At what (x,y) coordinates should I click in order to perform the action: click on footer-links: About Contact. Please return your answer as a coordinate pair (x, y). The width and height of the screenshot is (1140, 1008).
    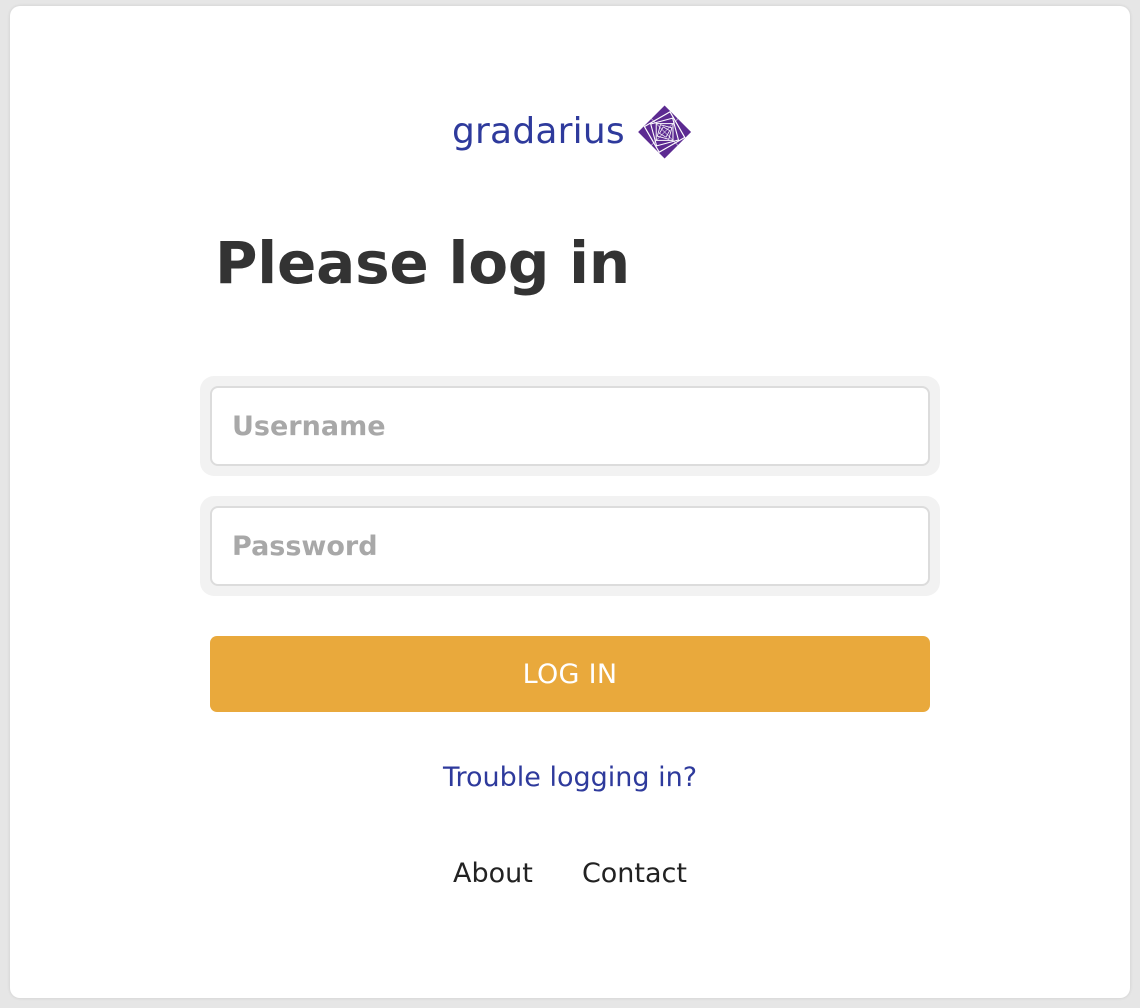
    Looking at the image, I should click on (570, 873).